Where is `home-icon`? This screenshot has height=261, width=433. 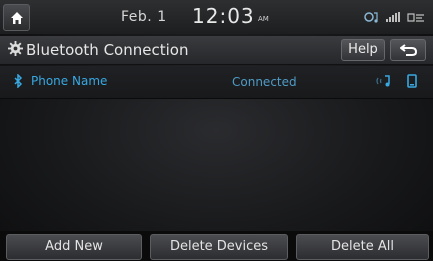
home-icon is located at coordinates (17, 18).